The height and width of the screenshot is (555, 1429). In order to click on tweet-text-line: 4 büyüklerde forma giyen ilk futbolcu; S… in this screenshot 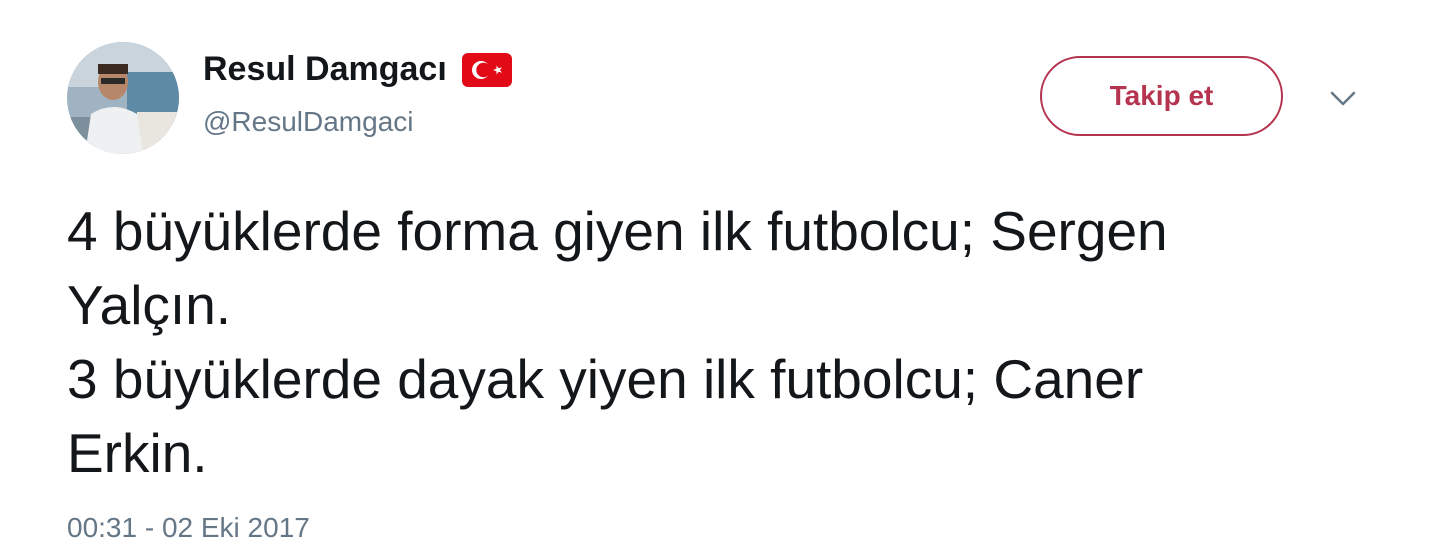, I will do `click(617, 231)`.